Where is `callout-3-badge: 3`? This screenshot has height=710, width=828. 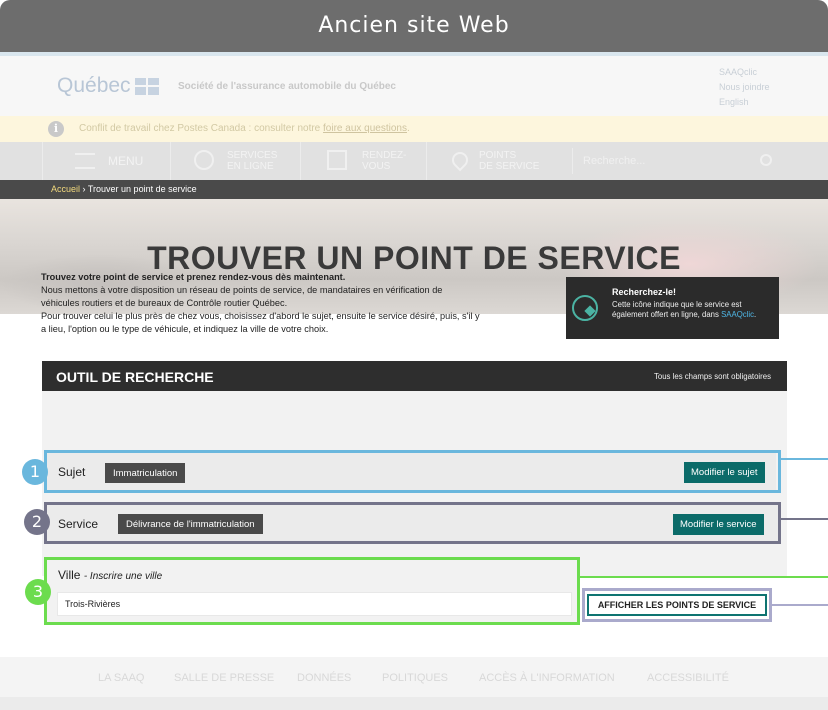
callout-3-badge: 3 is located at coordinates (38, 592).